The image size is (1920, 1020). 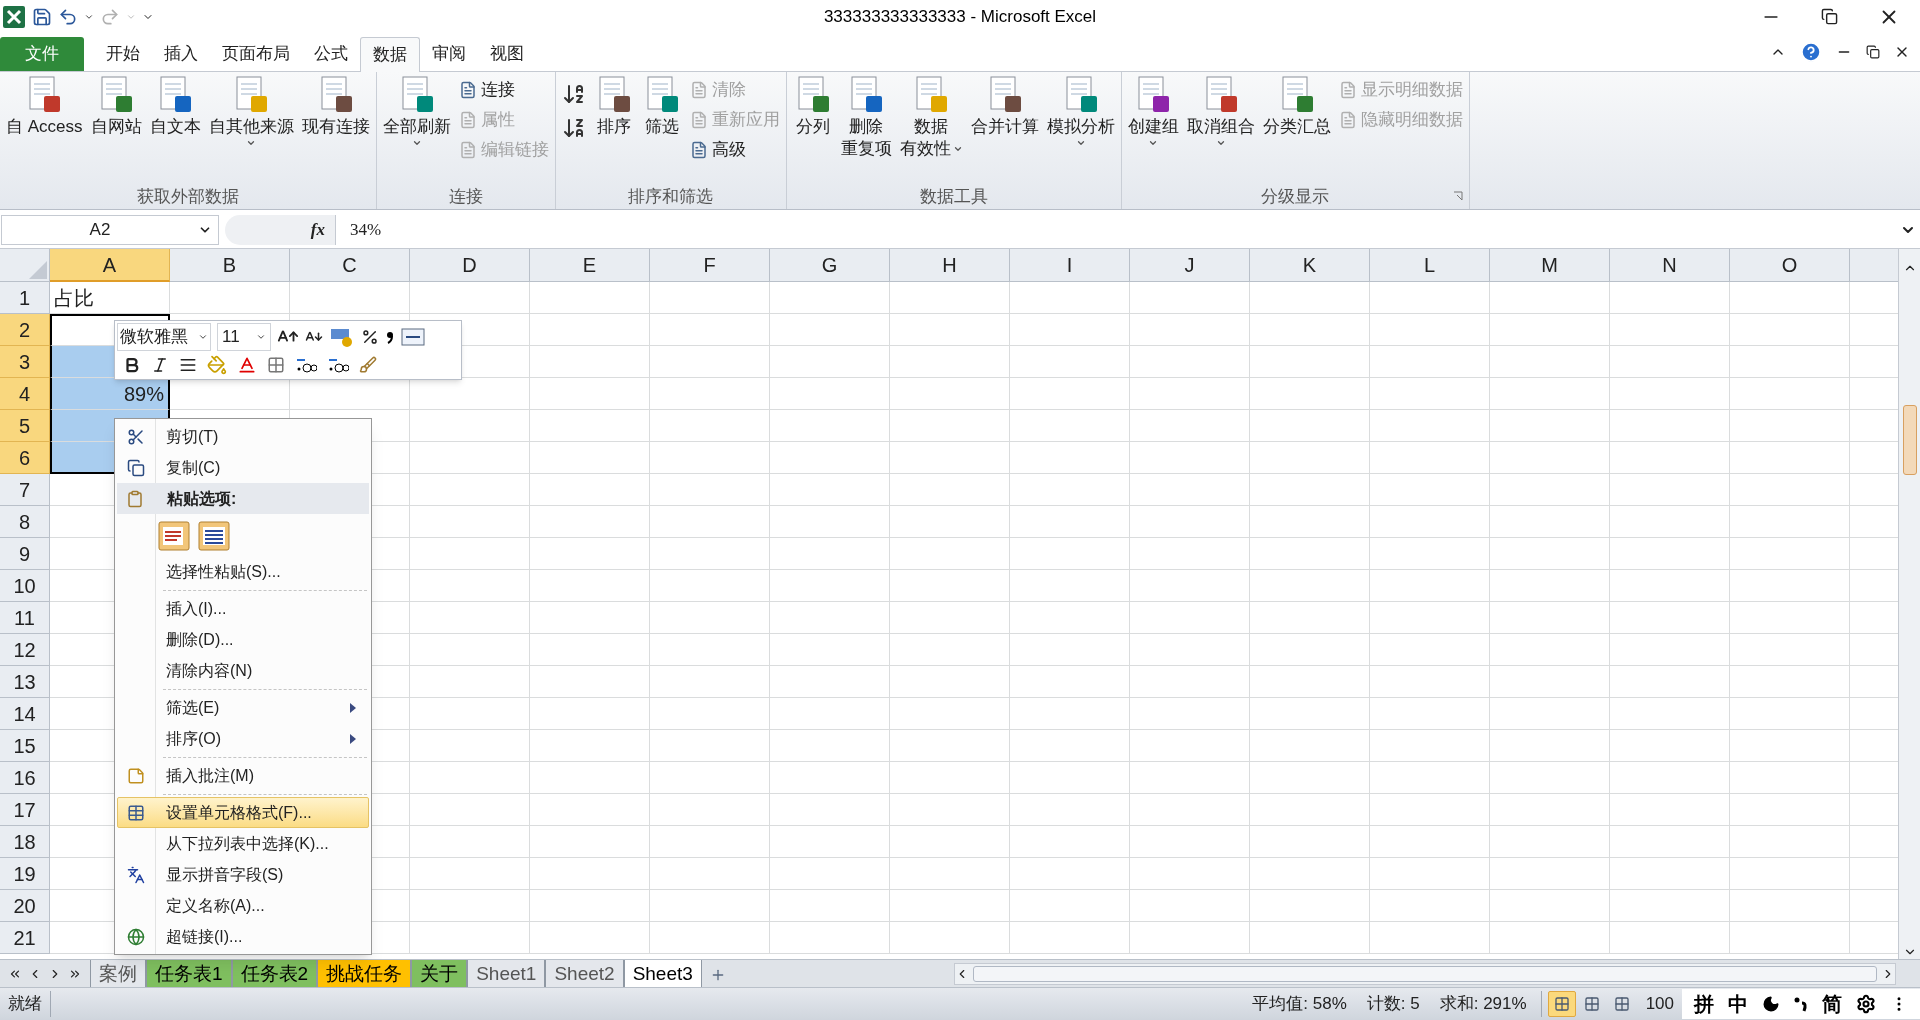 What do you see at coordinates (143, 394) in the screenshot?
I see `cell-text: 89%` at bounding box center [143, 394].